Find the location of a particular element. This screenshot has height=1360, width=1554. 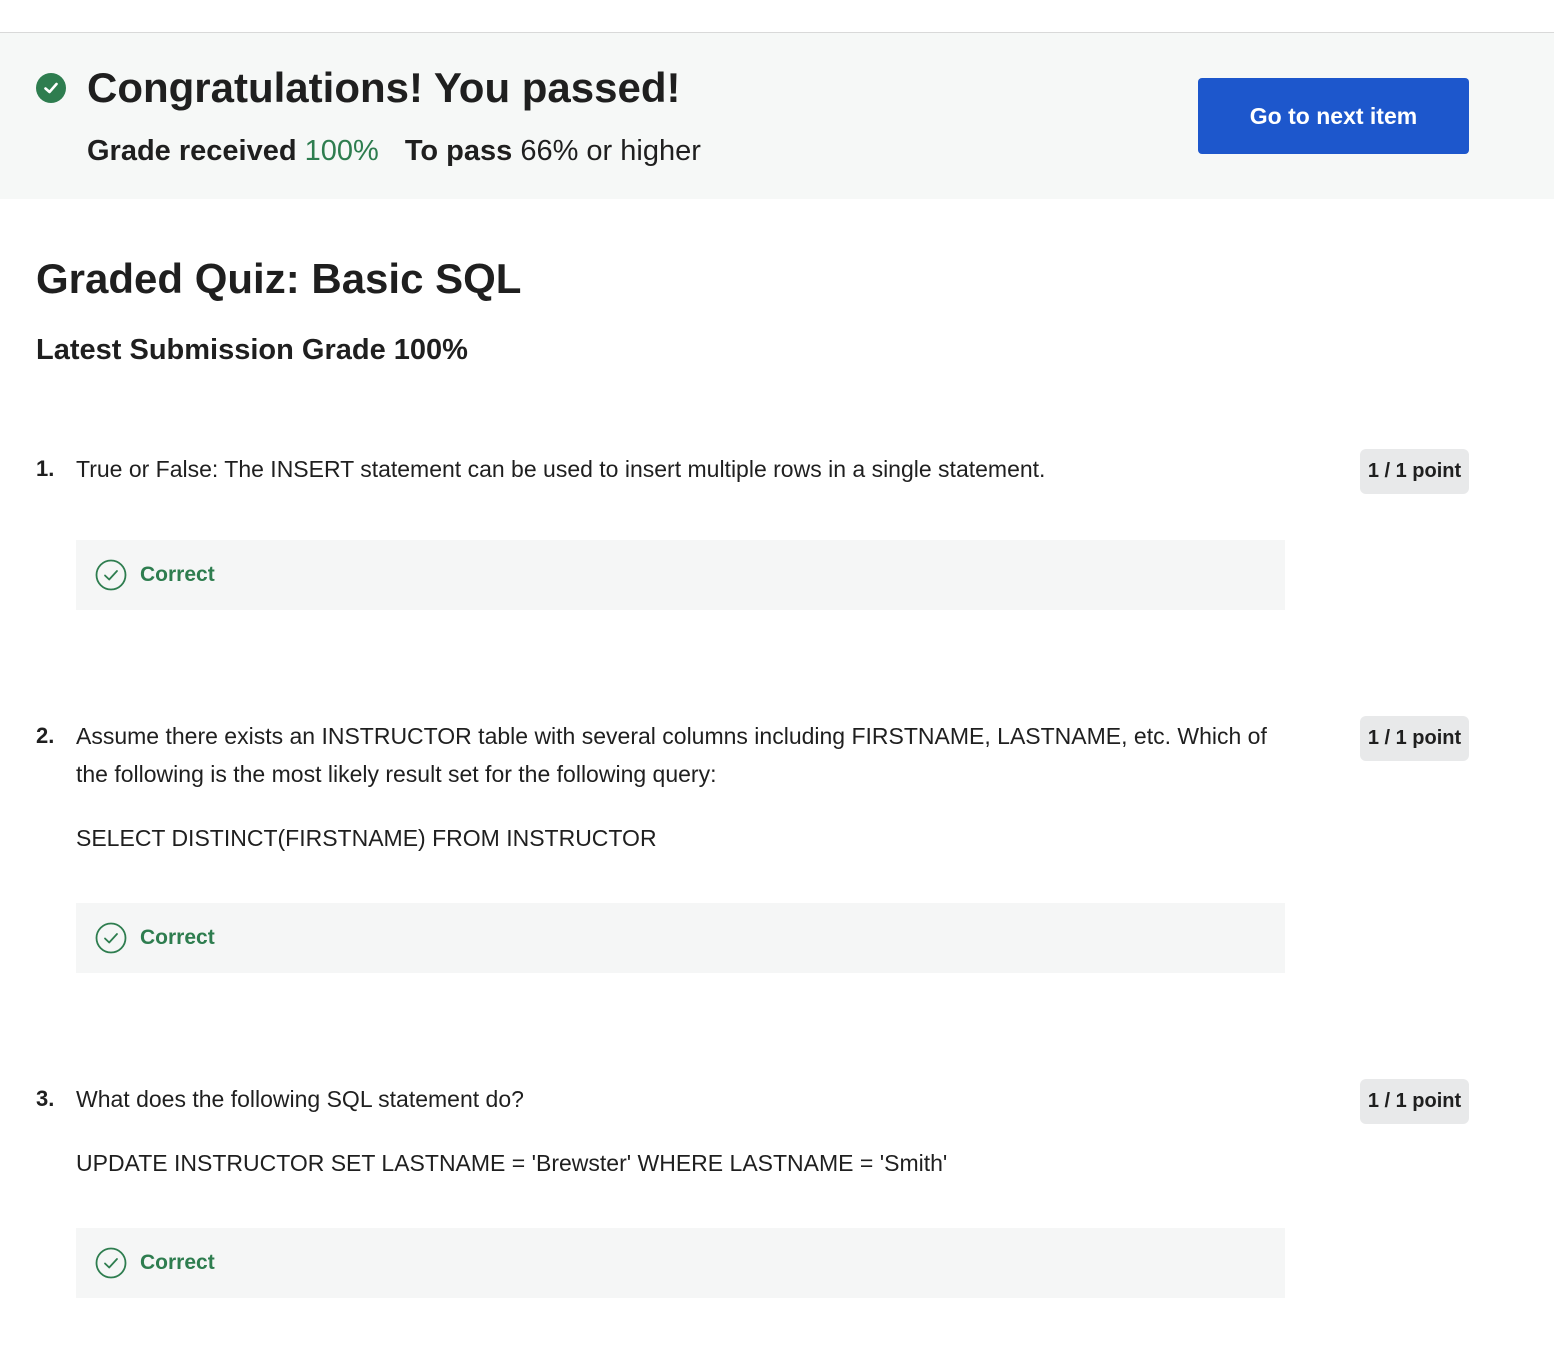

to-pass-value: 66% or higher is located at coordinates (610, 151).